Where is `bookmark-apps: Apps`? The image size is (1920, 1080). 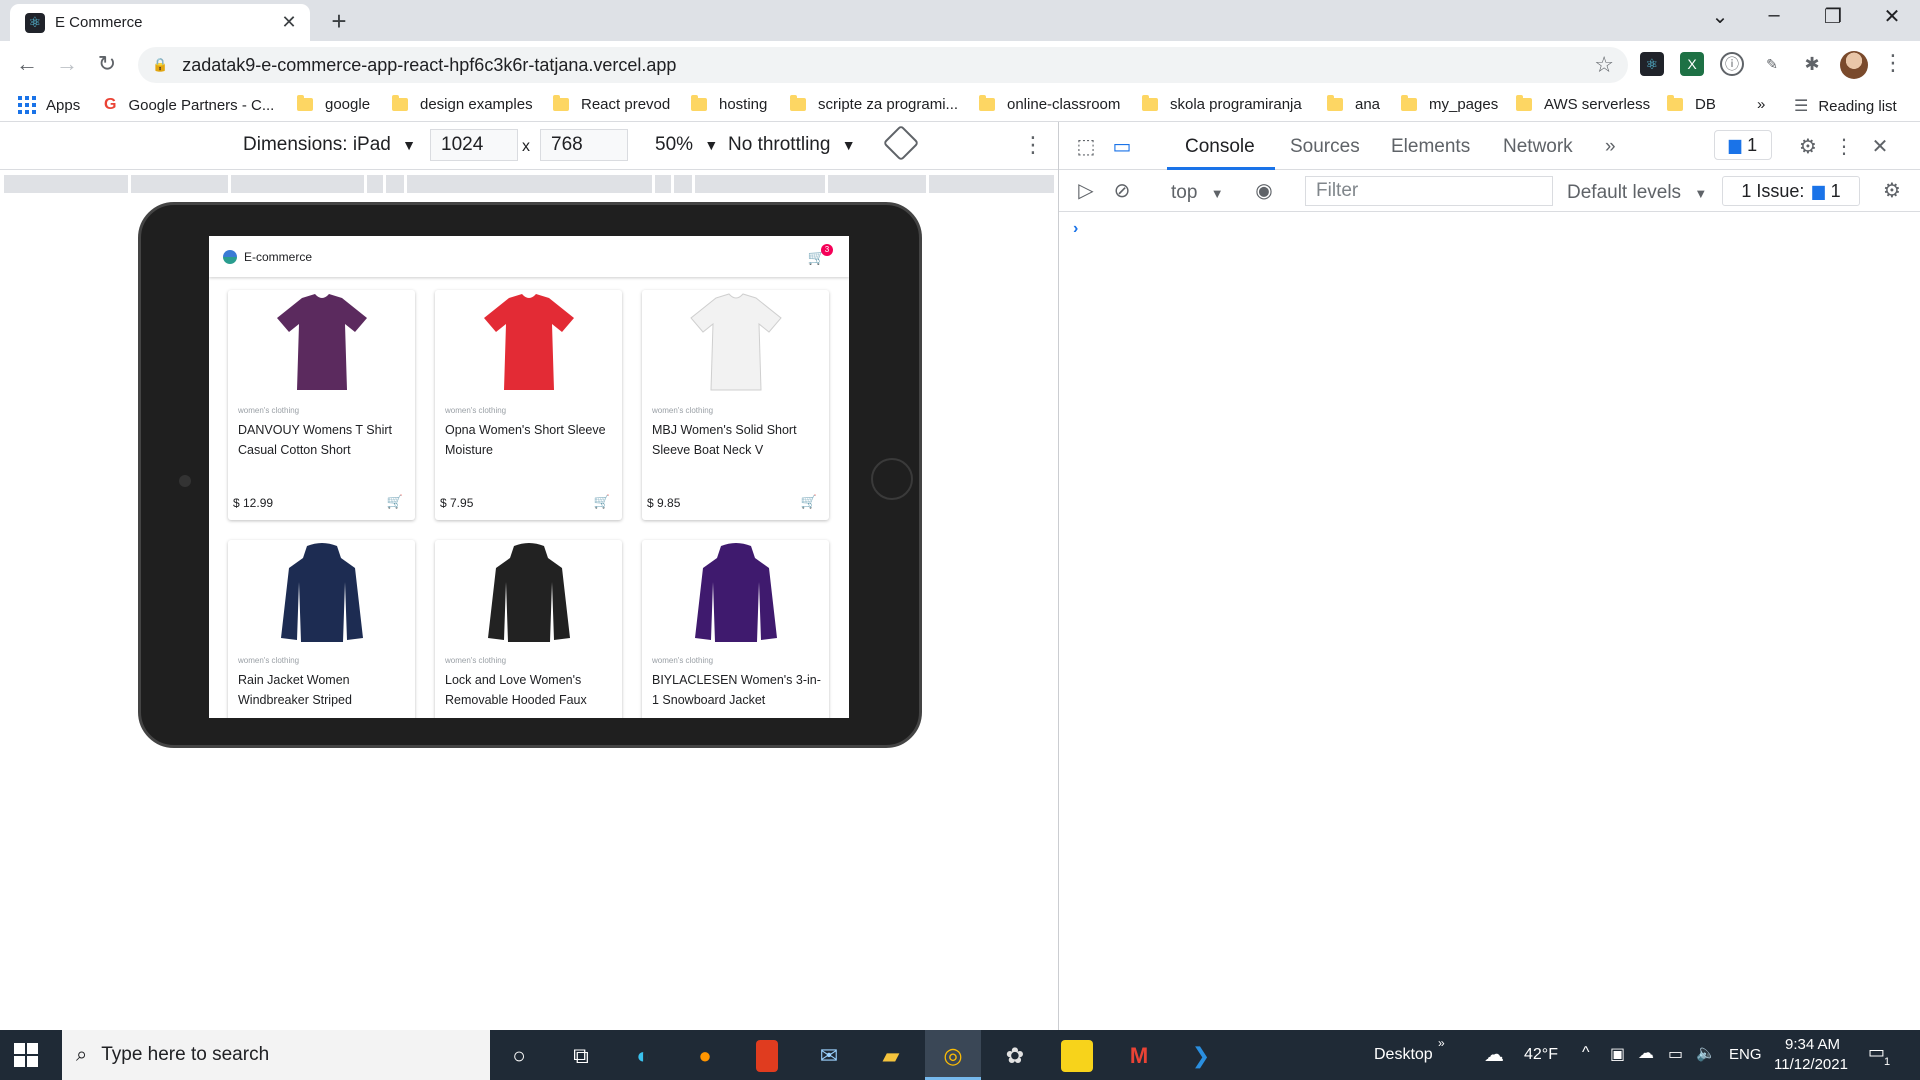 bookmark-apps: Apps is located at coordinates (49, 105).